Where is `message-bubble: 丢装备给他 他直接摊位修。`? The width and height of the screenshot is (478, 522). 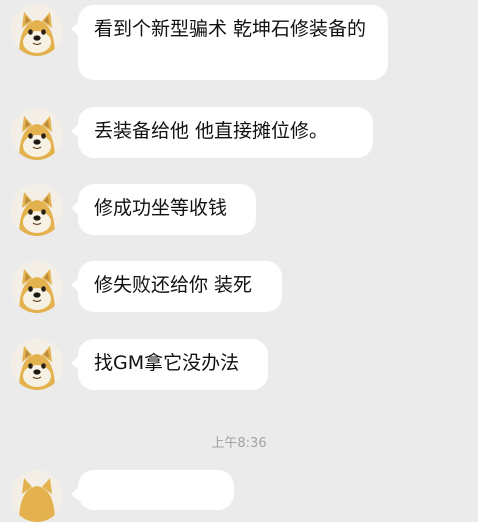
message-bubble: 丢装备给他 他直接摊位修。 is located at coordinates (222, 132).